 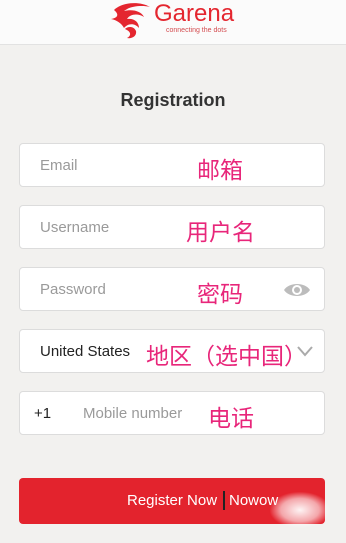 What do you see at coordinates (224, 500) in the screenshot?
I see `text-cursor` at bounding box center [224, 500].